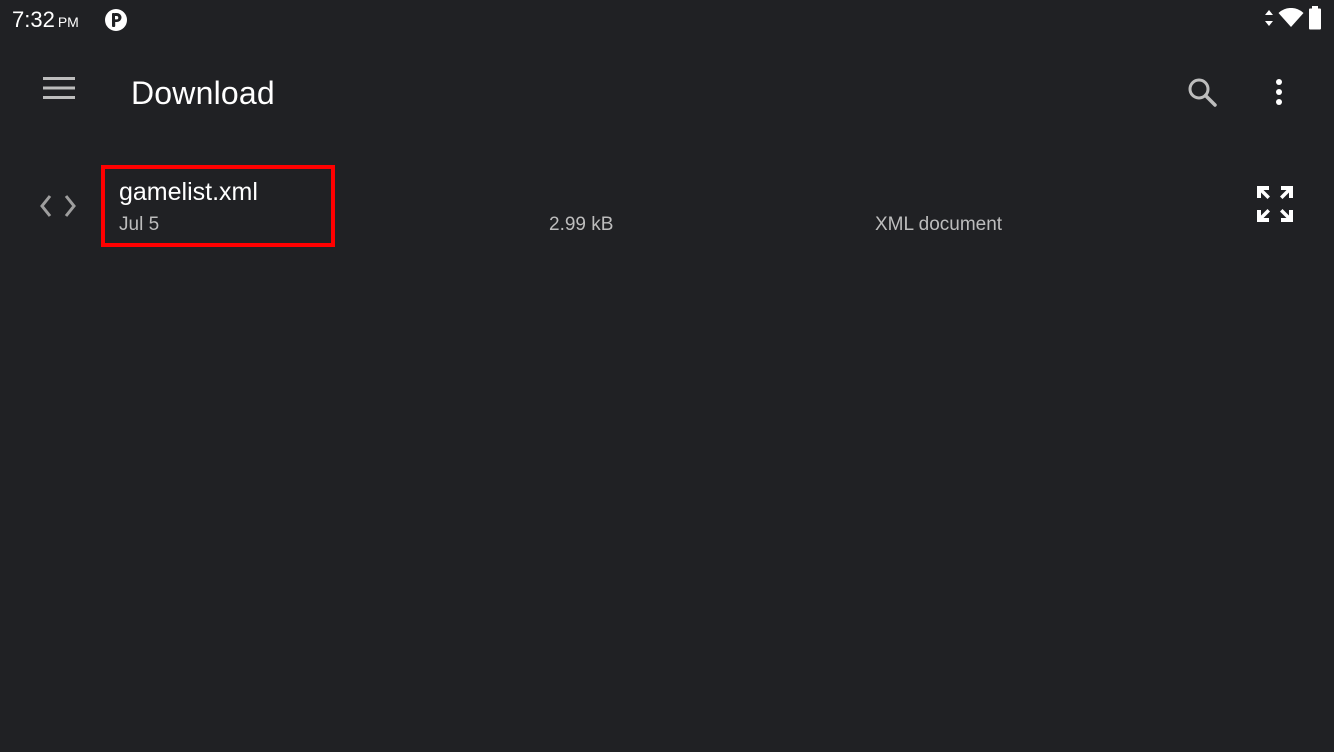  Describe the element at coordinates (667, 20) in the screenshot. I see `status-bar: 7:32 PM` at that location.